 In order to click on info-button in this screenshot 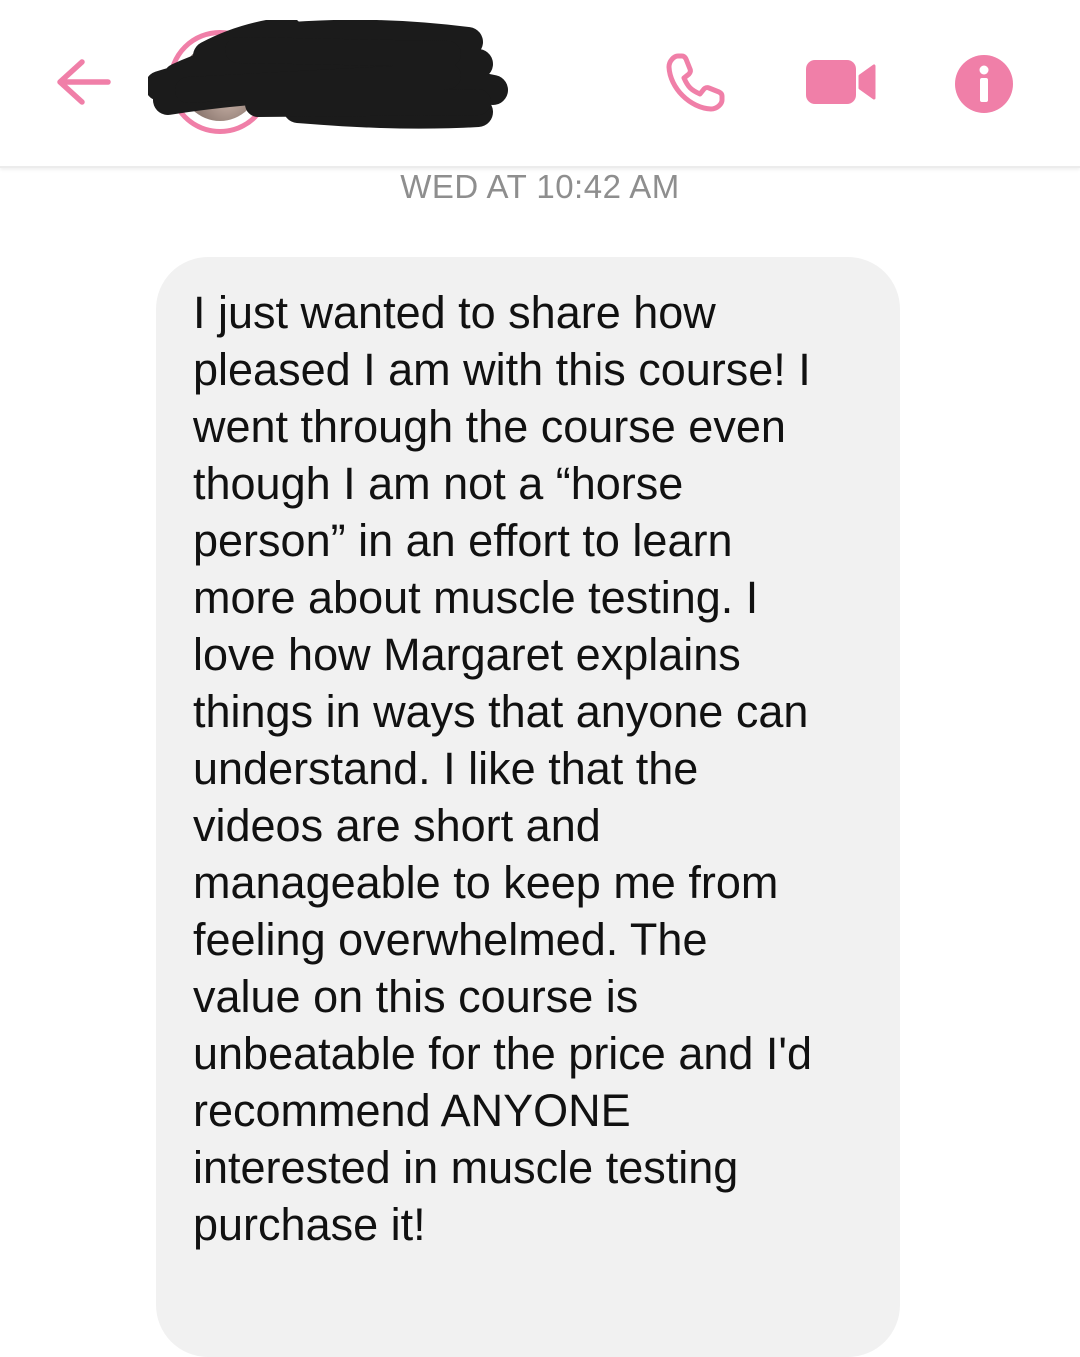, I will do `click(984, 84)`.